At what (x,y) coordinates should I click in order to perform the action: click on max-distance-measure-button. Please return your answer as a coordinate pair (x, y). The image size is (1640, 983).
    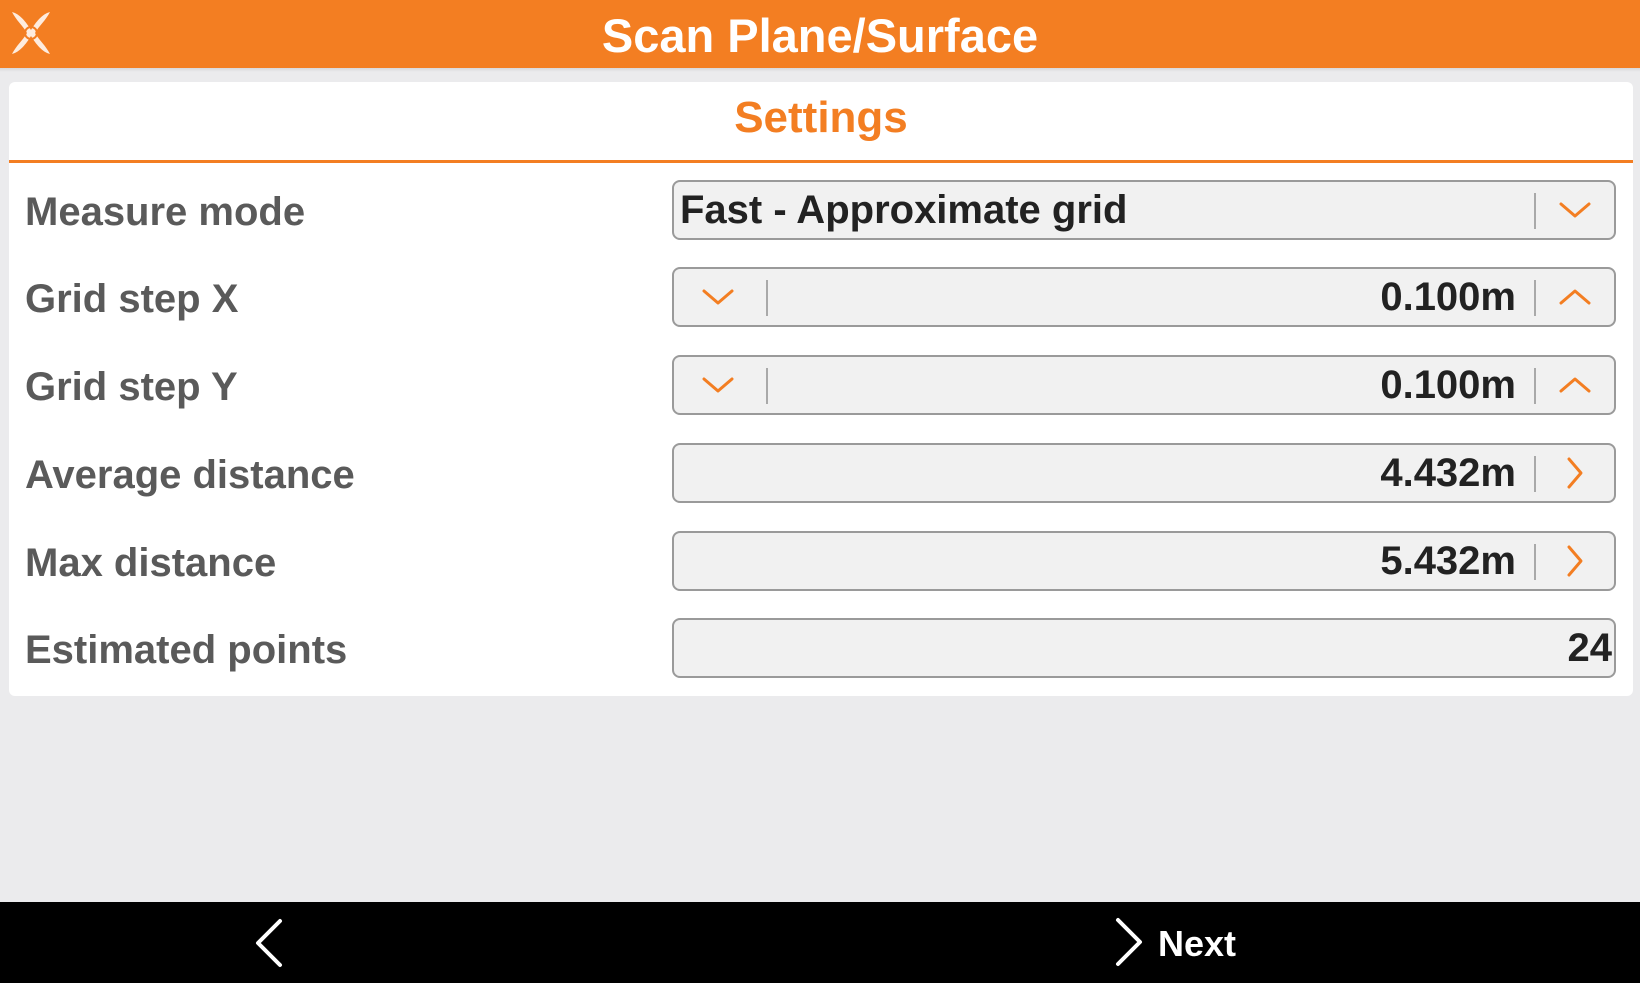
    Looking at the image, I should click on (1575, 561).